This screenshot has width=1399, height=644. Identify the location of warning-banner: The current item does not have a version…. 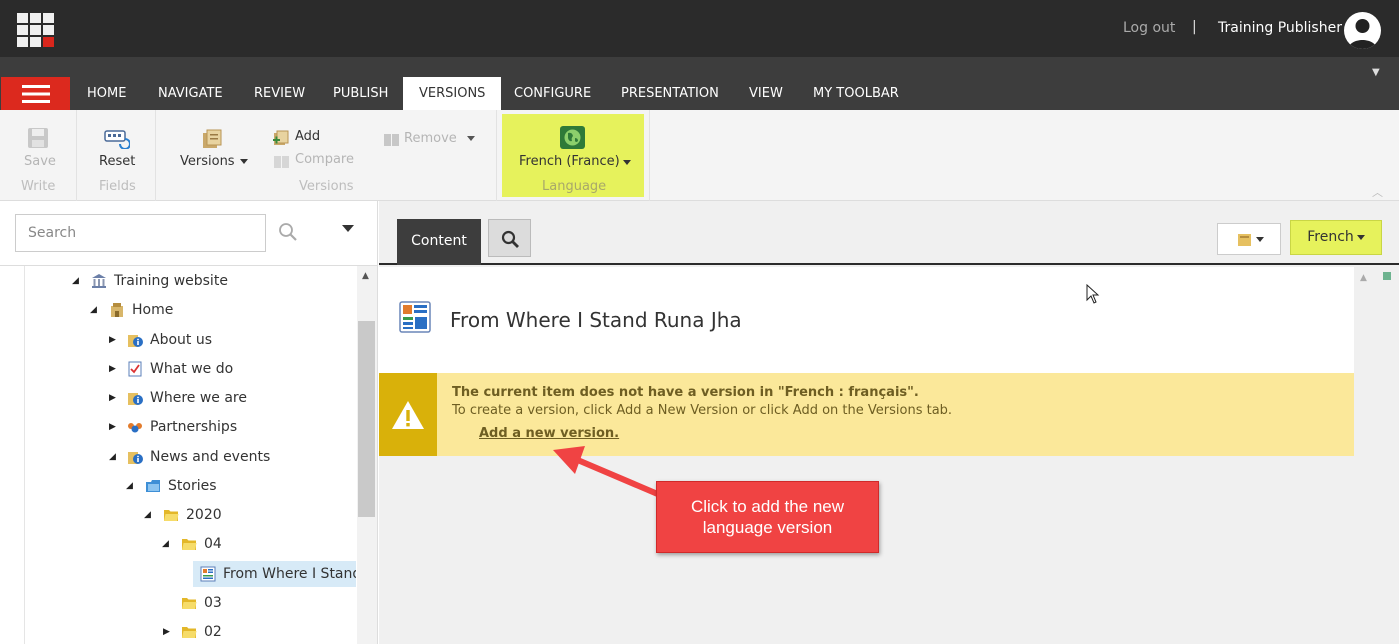
(866, 414).